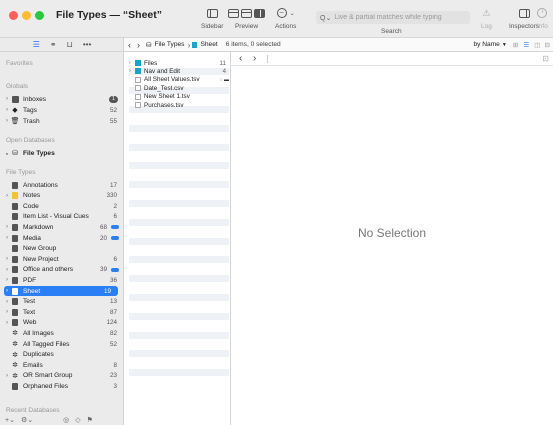 The image size is (553, 425). Describe the element at coordinates (179, 71) in the screenshot. I see `list-item-nav-and-edit: › Nav and Edit 4` at that location.